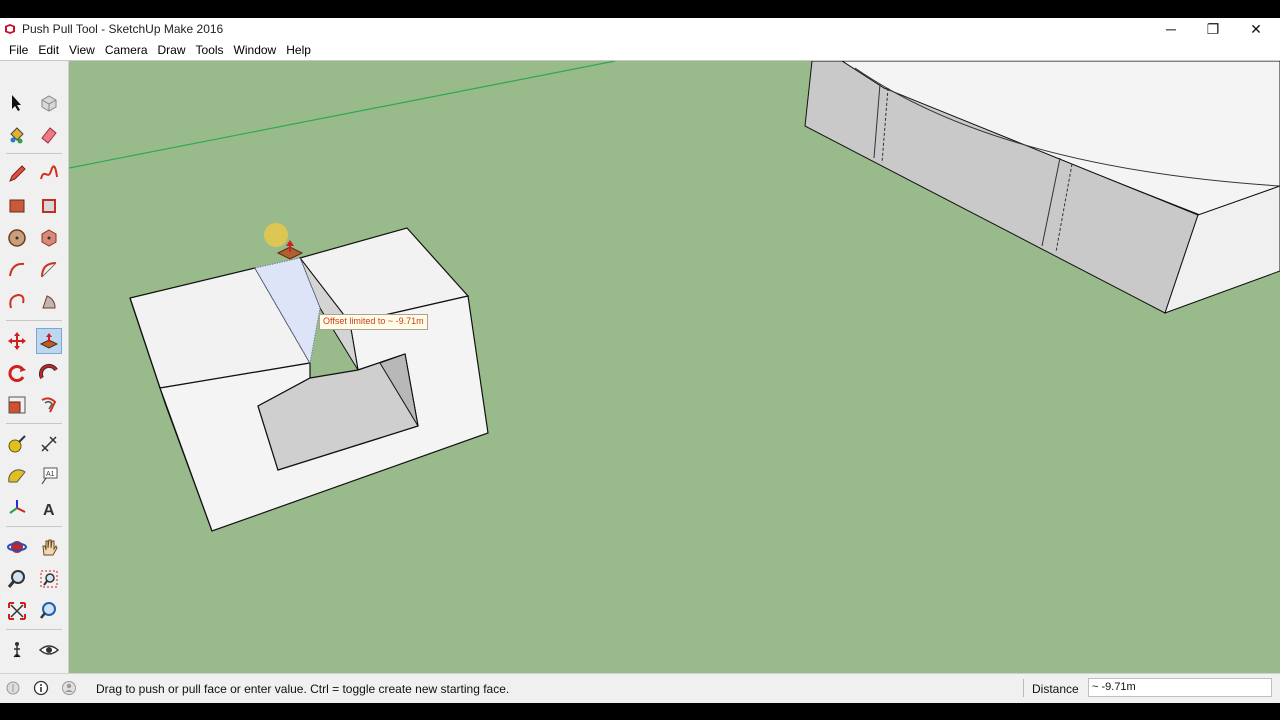 Image resolution: width=1280 pixels, height=720 pixels. What do you see at coordinates (82, 50) in the screenshot?
I see `menu-view: View` at bounding box center [82, 50].